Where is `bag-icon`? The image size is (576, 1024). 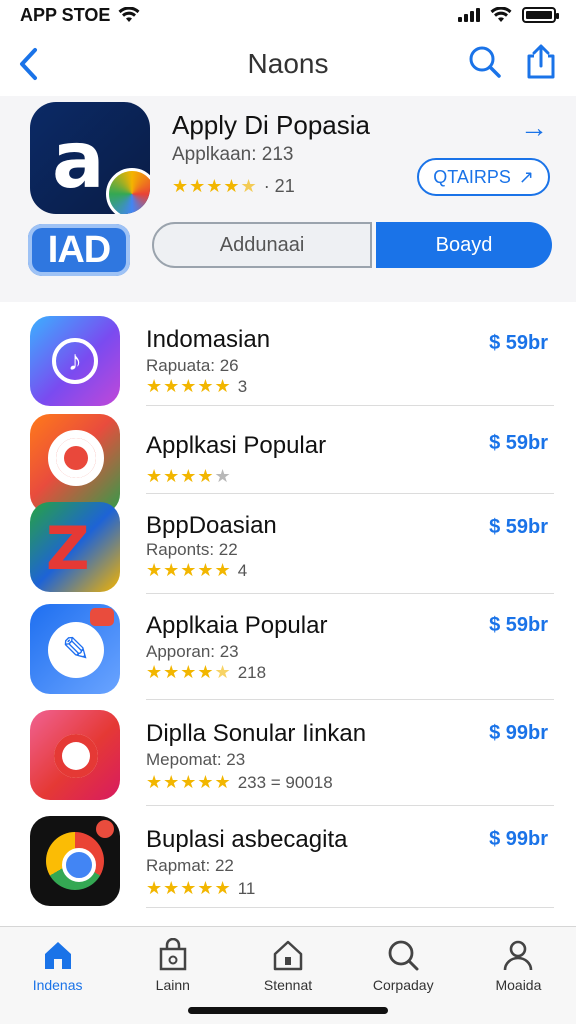
bag-icon is located at coordinates (173, 955).